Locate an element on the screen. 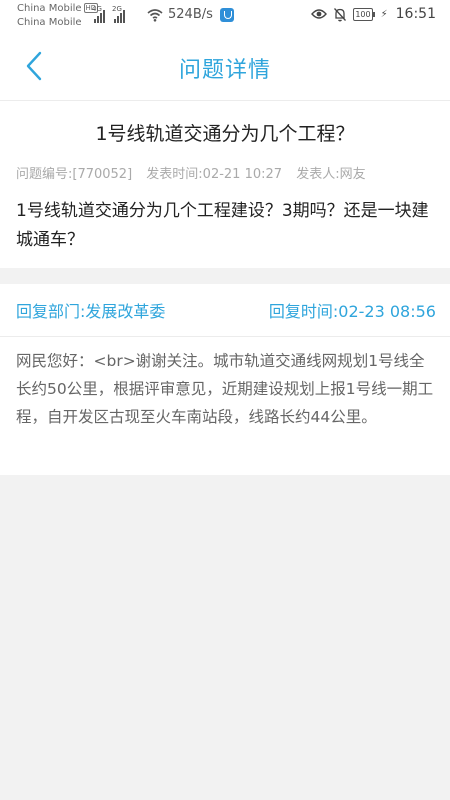 This screenshot has height=800, width=450. app-notification-icon is located at coordinates (227, 15).